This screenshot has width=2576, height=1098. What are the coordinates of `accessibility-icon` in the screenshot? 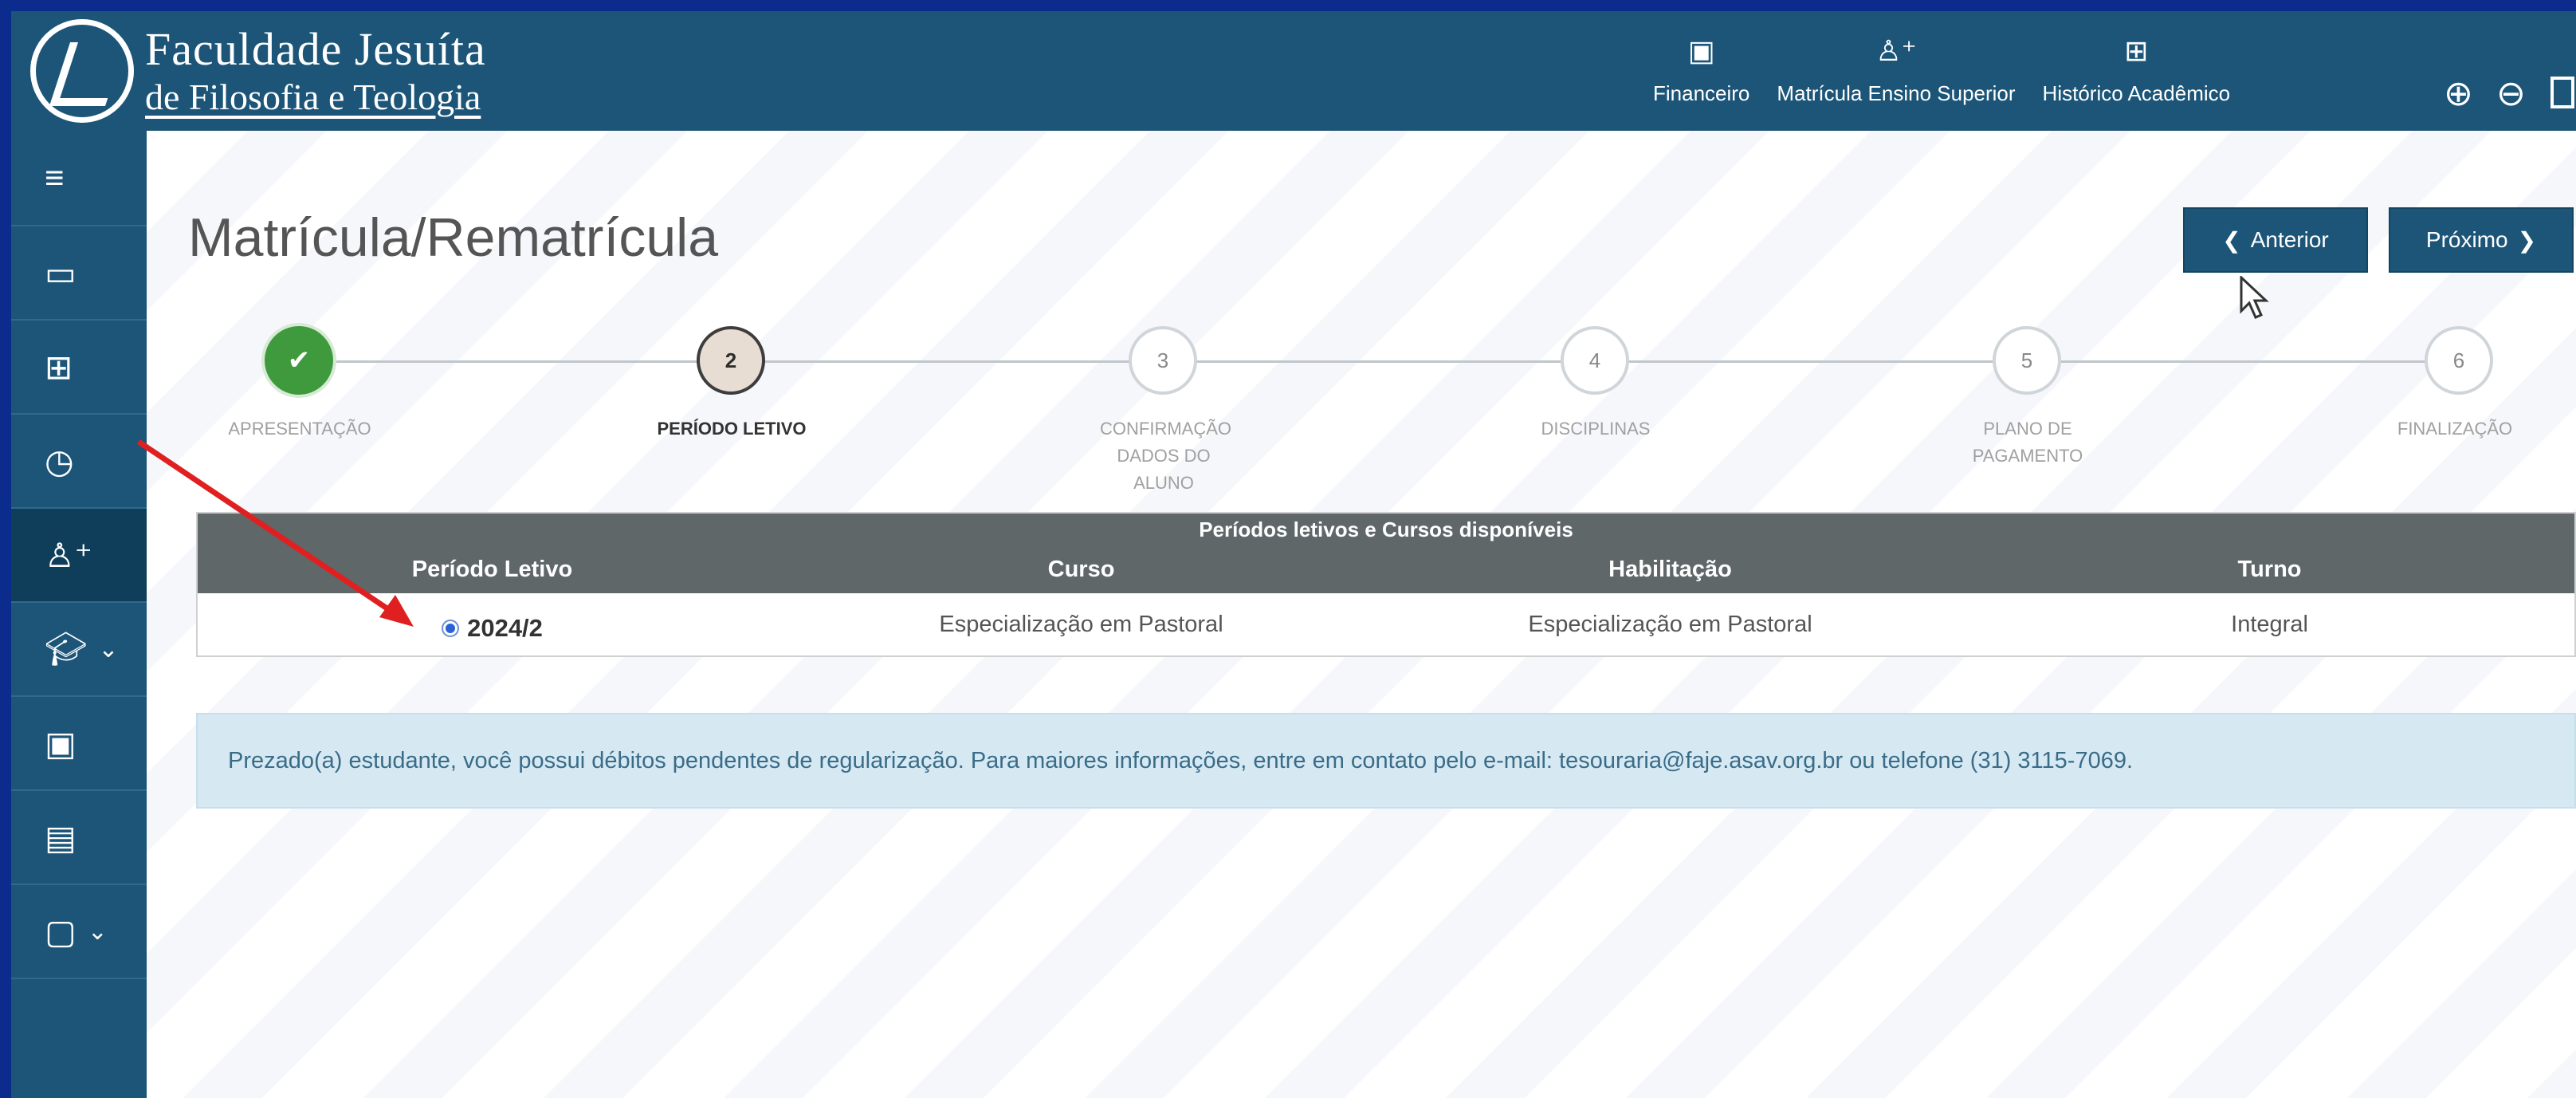 It's located at (2562, 92).